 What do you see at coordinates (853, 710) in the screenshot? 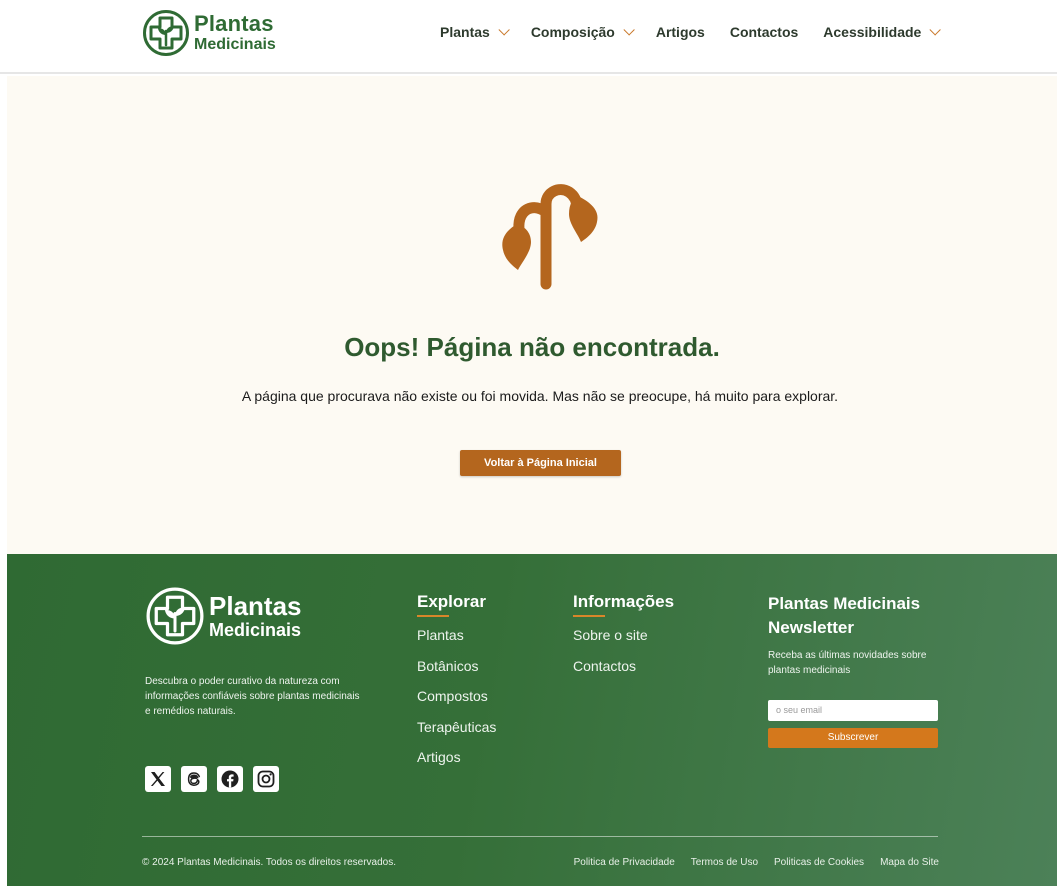
I see `newsletter-email-input` at bounding box center [853, 710].